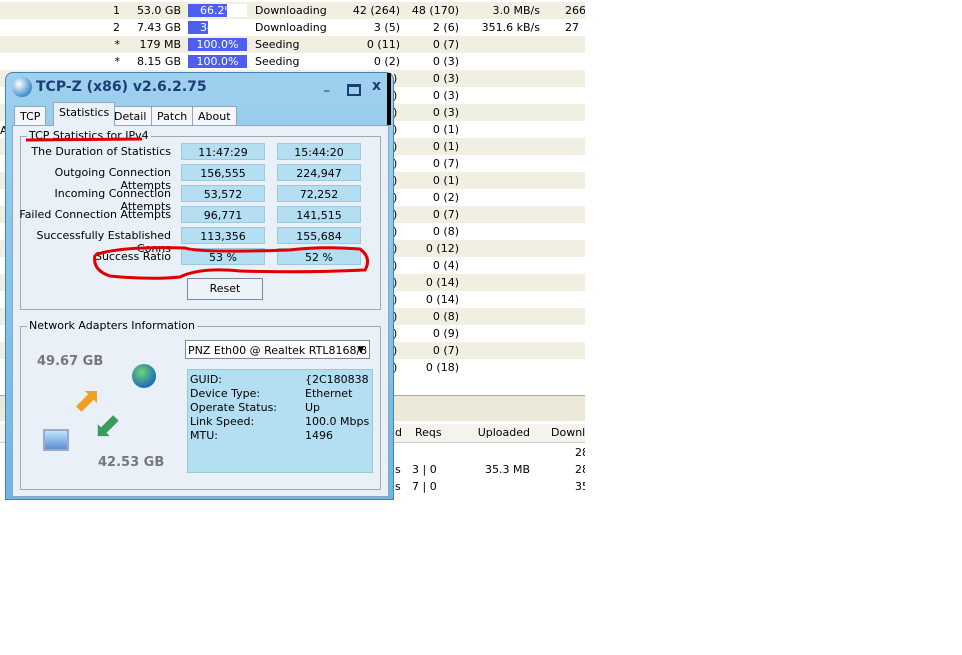 Image resolution: width=962 pixels, height=655 pixels. Describe the element at coordinates (84, 139) in the screenshot. I see `underline-mark` at that location.